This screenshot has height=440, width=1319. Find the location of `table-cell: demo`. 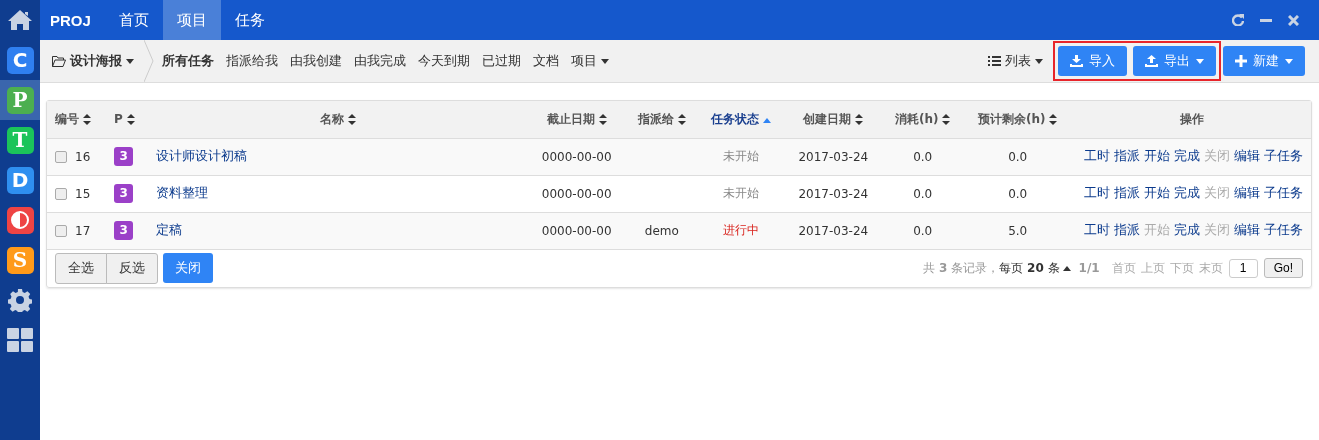

table-cell: demo is located at coordinates (661, 230).